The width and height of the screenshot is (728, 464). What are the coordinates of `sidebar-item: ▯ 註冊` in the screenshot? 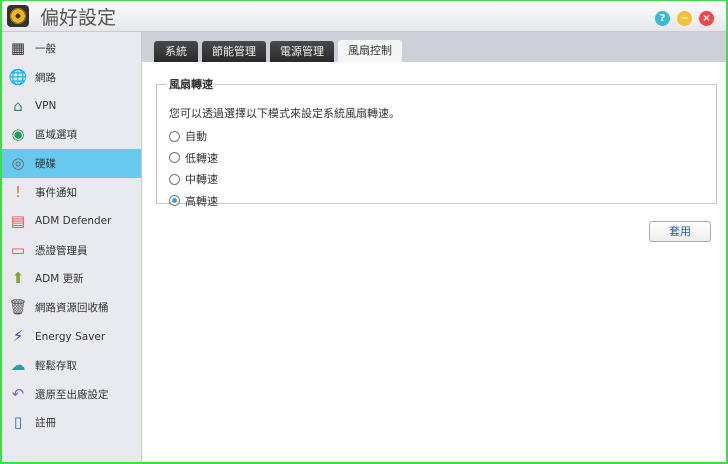 It's located at (71, 422).